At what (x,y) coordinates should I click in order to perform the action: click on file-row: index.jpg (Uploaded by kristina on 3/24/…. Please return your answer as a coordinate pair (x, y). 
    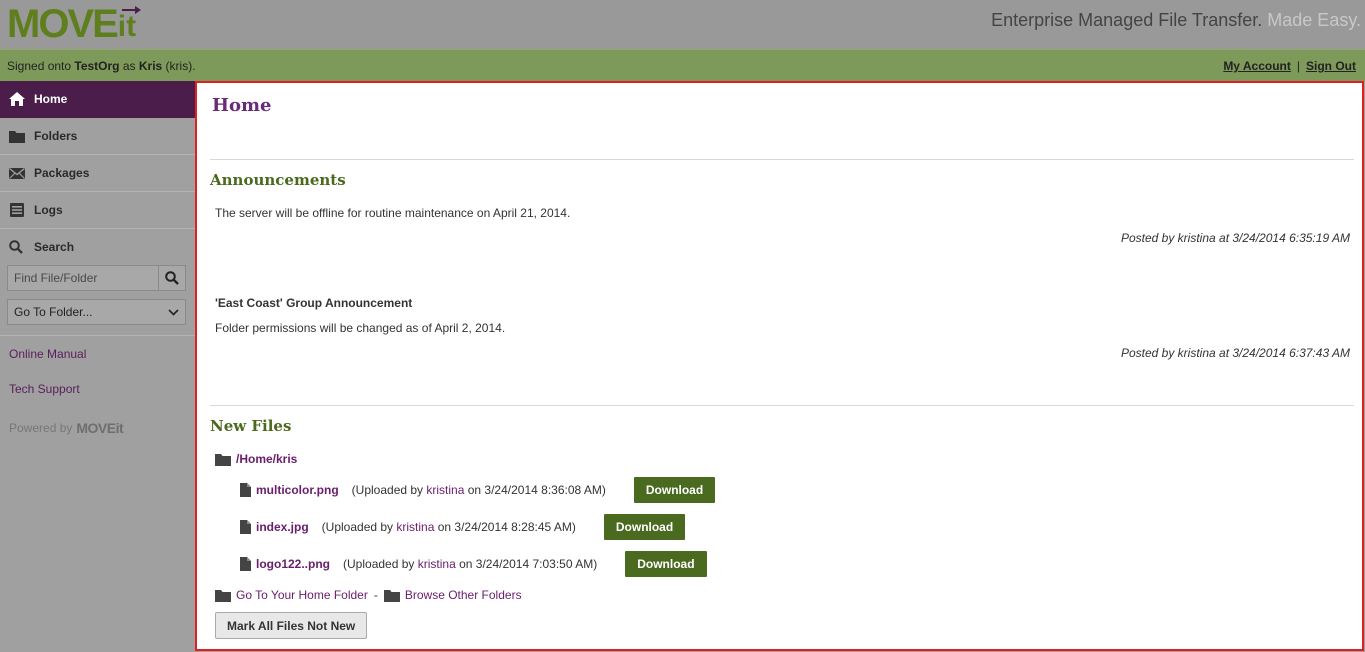
    Looking at the image, I should click on (463, 527).